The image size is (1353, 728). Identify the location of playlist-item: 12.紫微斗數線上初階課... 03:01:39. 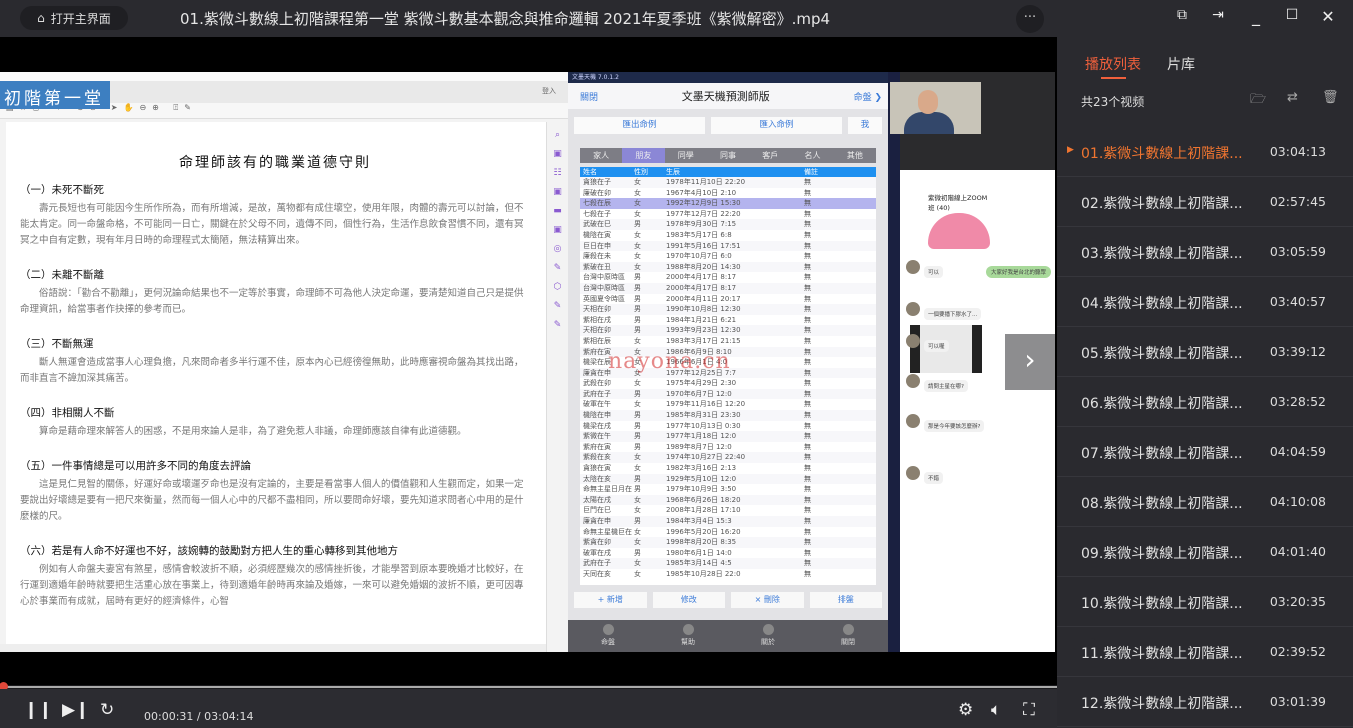
(1205, 702).